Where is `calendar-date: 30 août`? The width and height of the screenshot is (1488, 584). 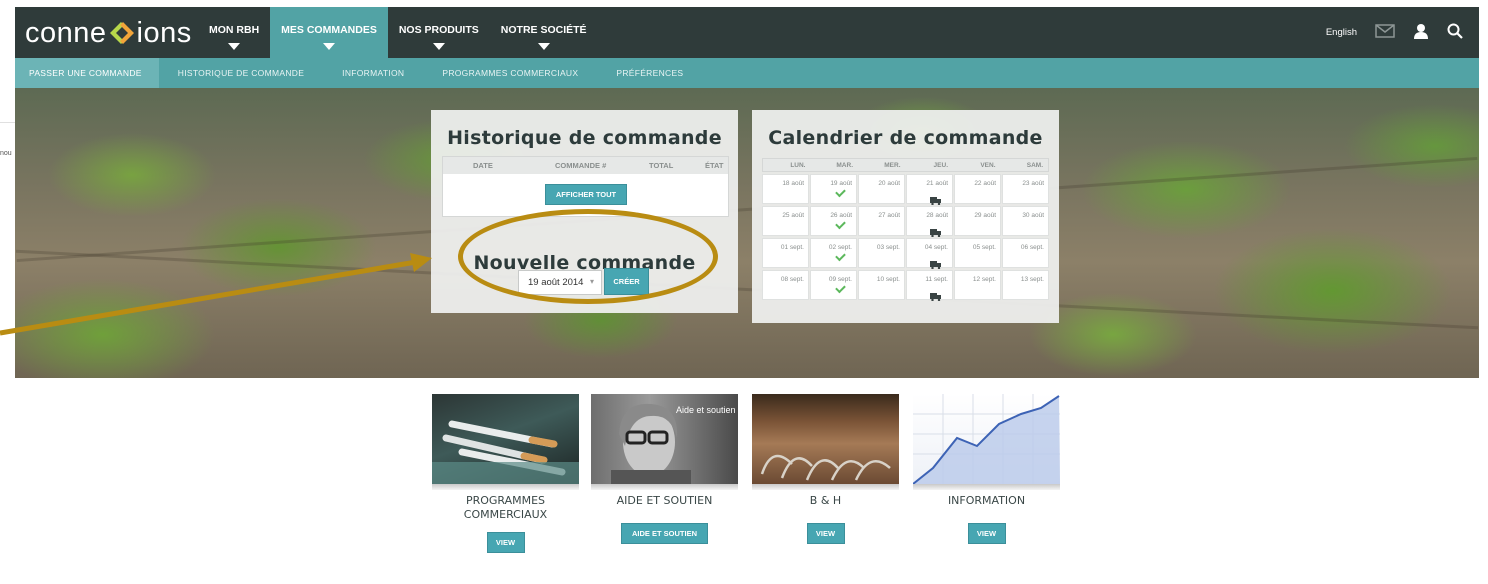
calendar-date: 30 août is located at coordinates (1033, 215).